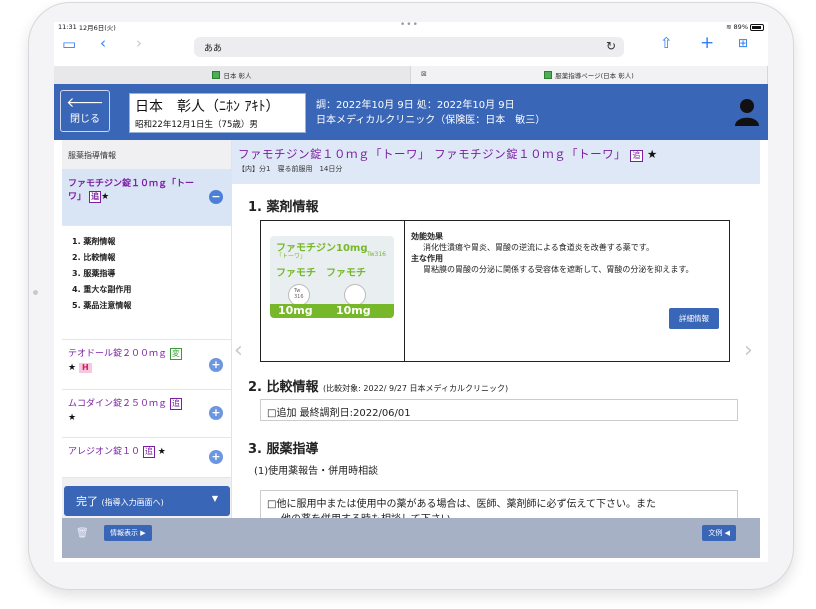 The image size is (816, 609). I want to click on tab-bar: 日本 彰人 ⊠ 服薬指導ページ(日本 彰人), so click(411, 75).